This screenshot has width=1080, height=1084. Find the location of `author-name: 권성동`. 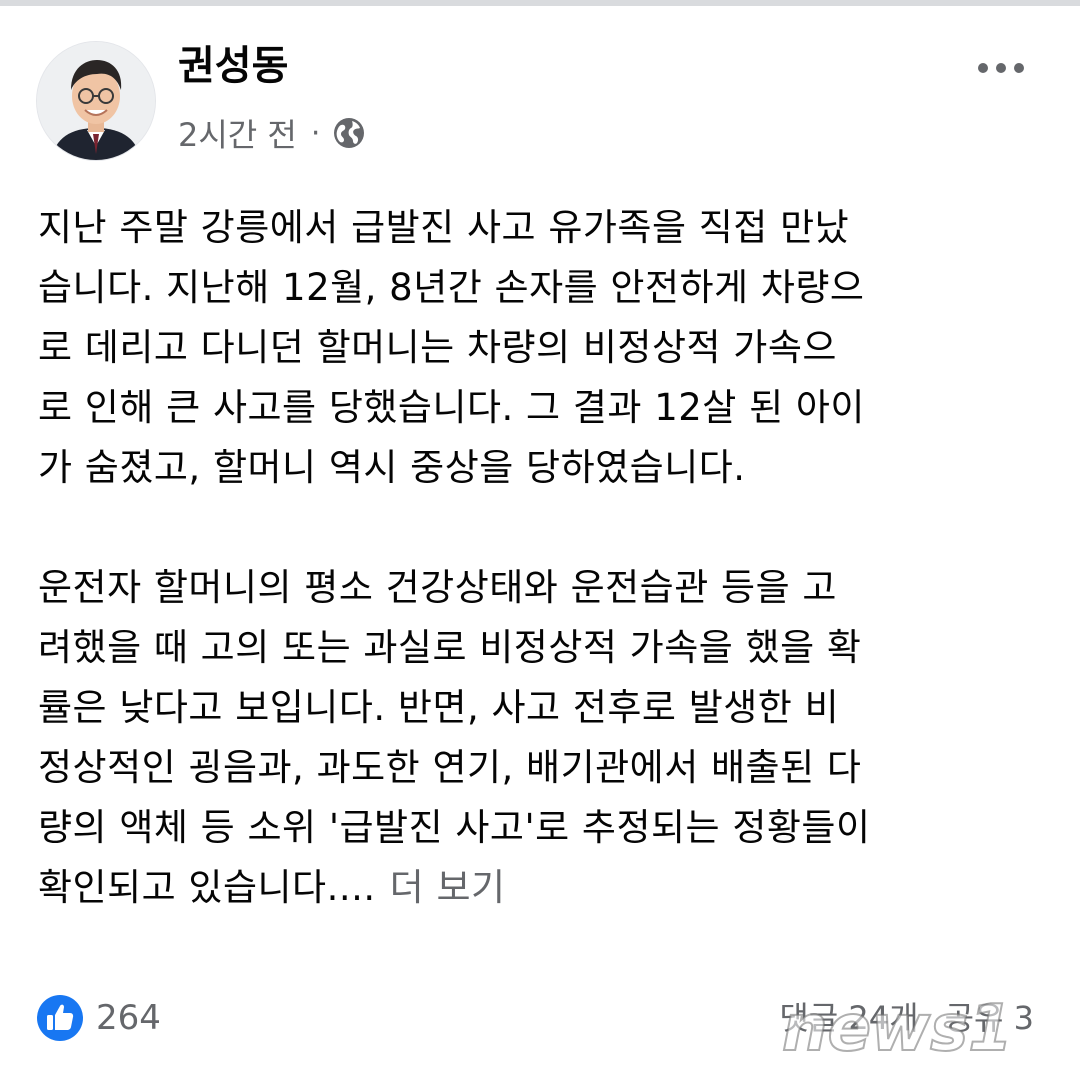

author-name: 권성동 is located at coordinates (233, 66).